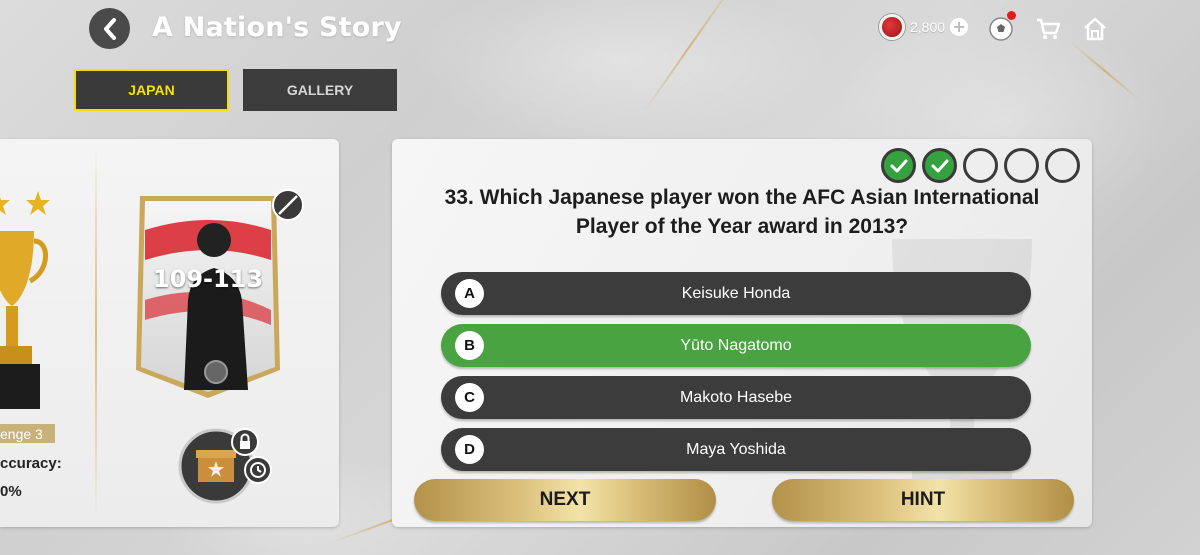  Describe the element at coordinates (1011, 15) in the screenshot. I see `notification-dot` at that location.